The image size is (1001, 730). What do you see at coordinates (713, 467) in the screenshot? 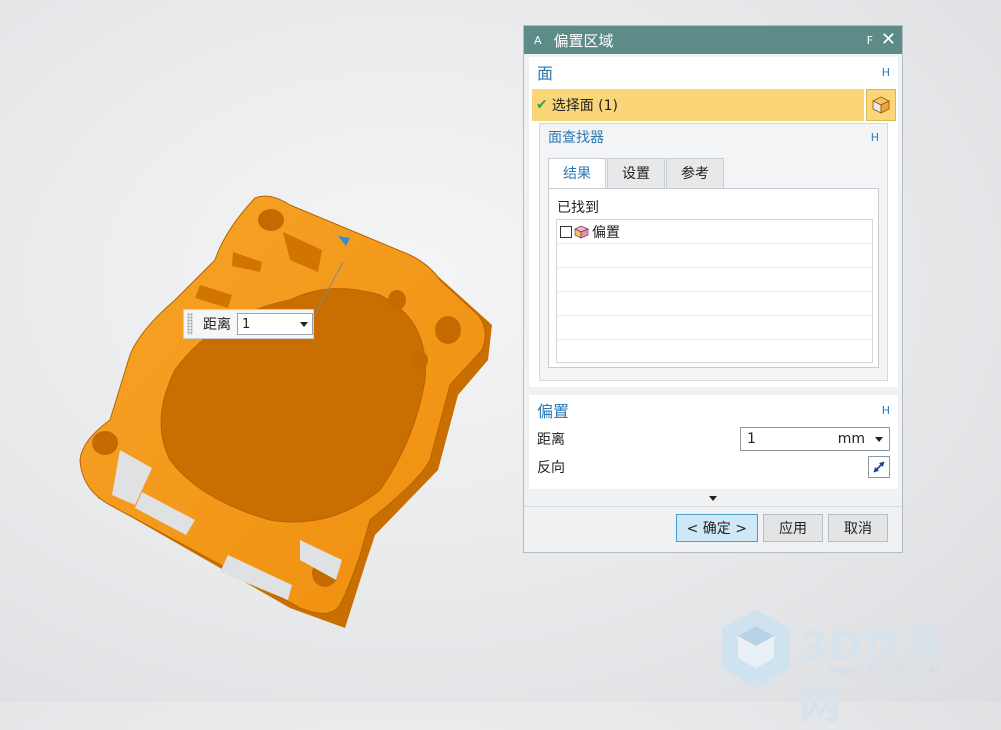
I see `reverse-row: 反向` at bounding box center [713, 467].